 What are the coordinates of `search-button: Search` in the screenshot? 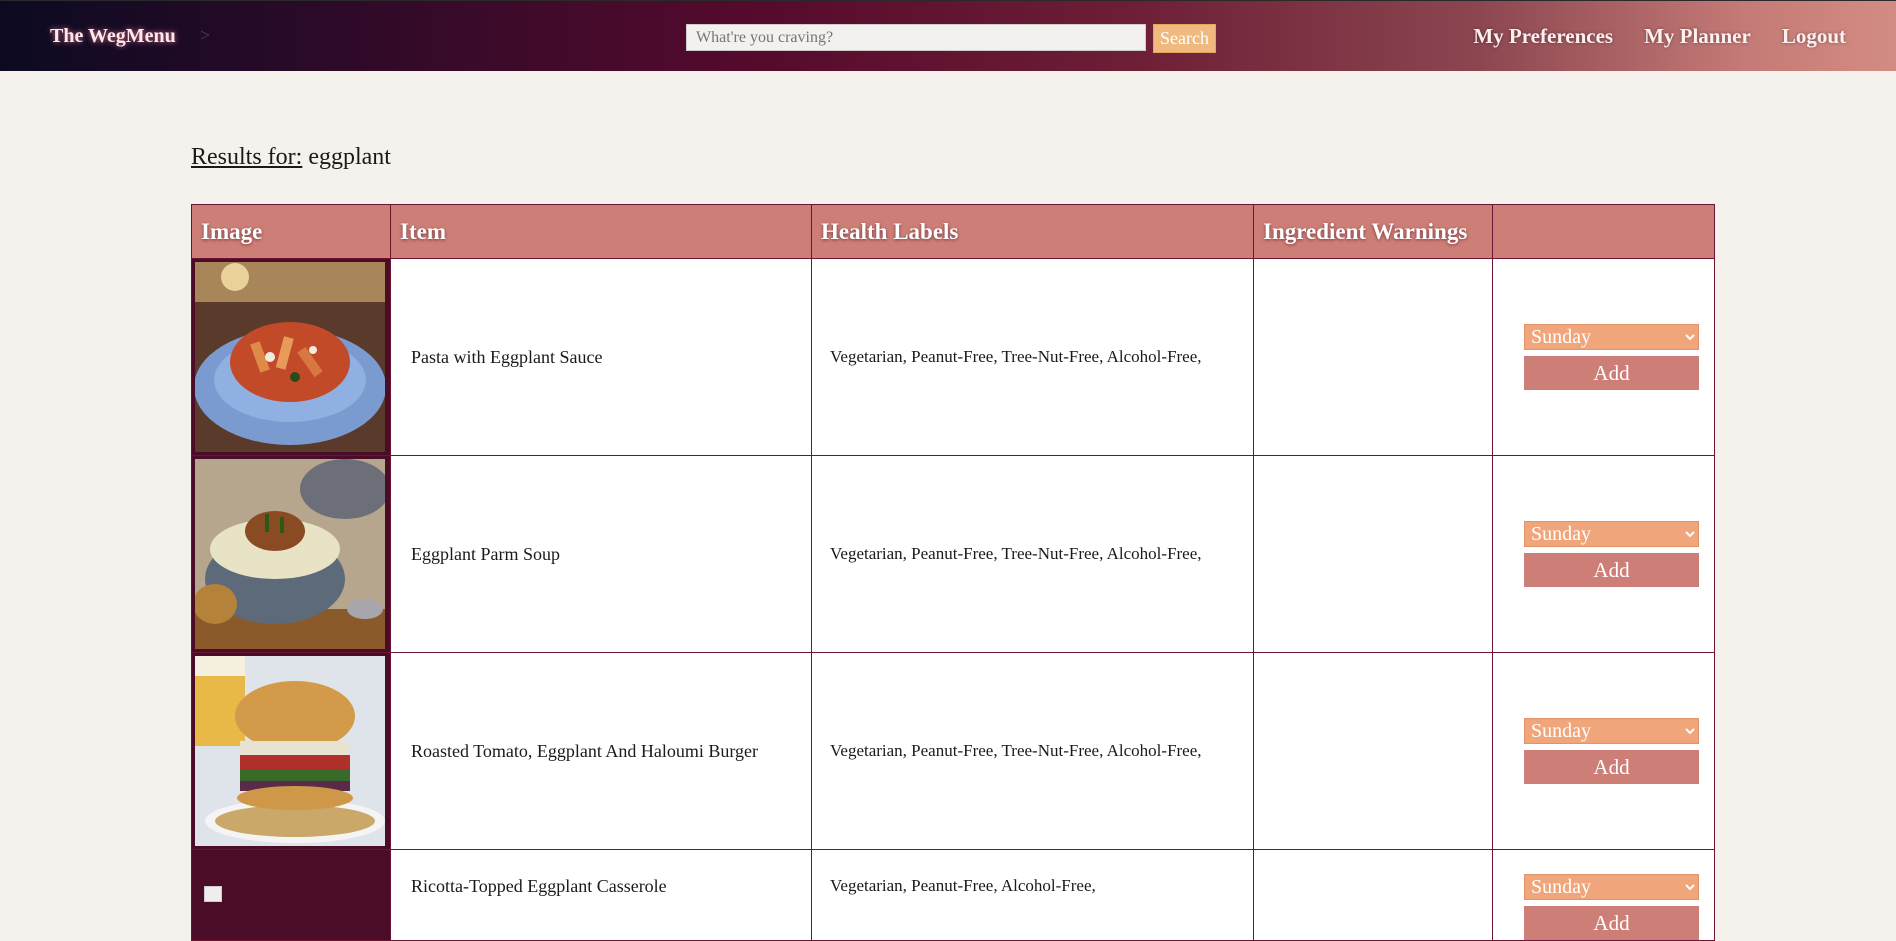 It's located at (1184, 38).